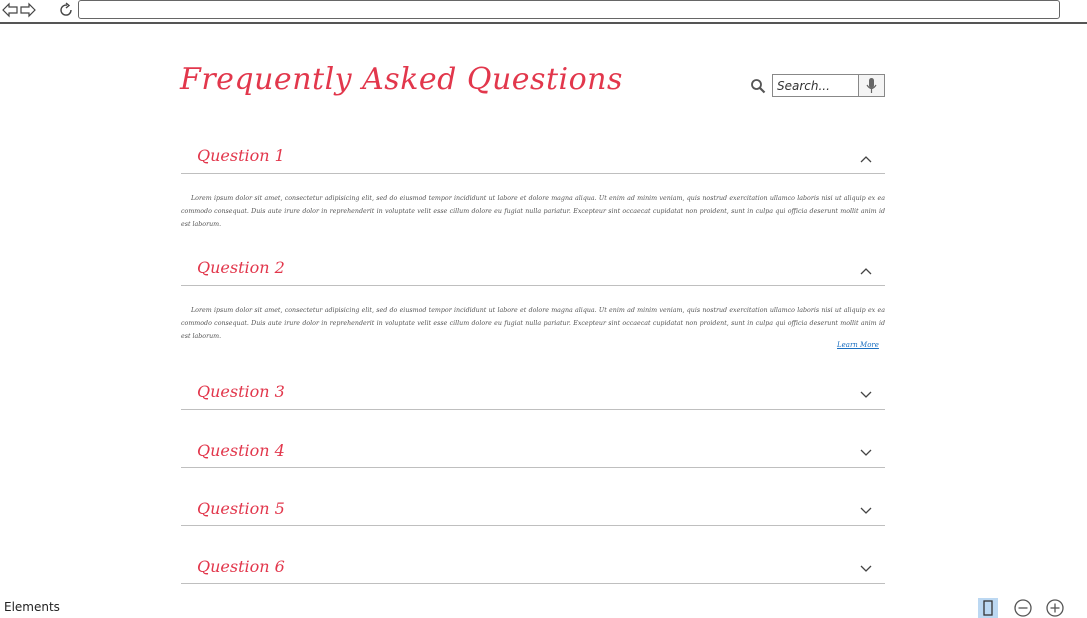 Image resolution: width=1087 pixels, height=618 pixels. Describe the element at coordinates (988, 608) in the screenshot. I see `page-view-icon` at that location.